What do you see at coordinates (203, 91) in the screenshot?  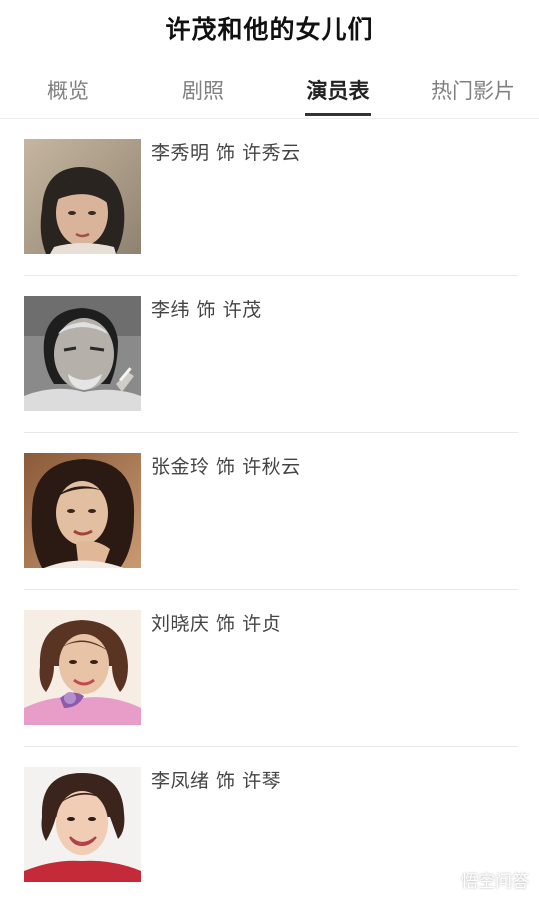 I see `tab-stills: 剧照` at bounding box center [203, 91].